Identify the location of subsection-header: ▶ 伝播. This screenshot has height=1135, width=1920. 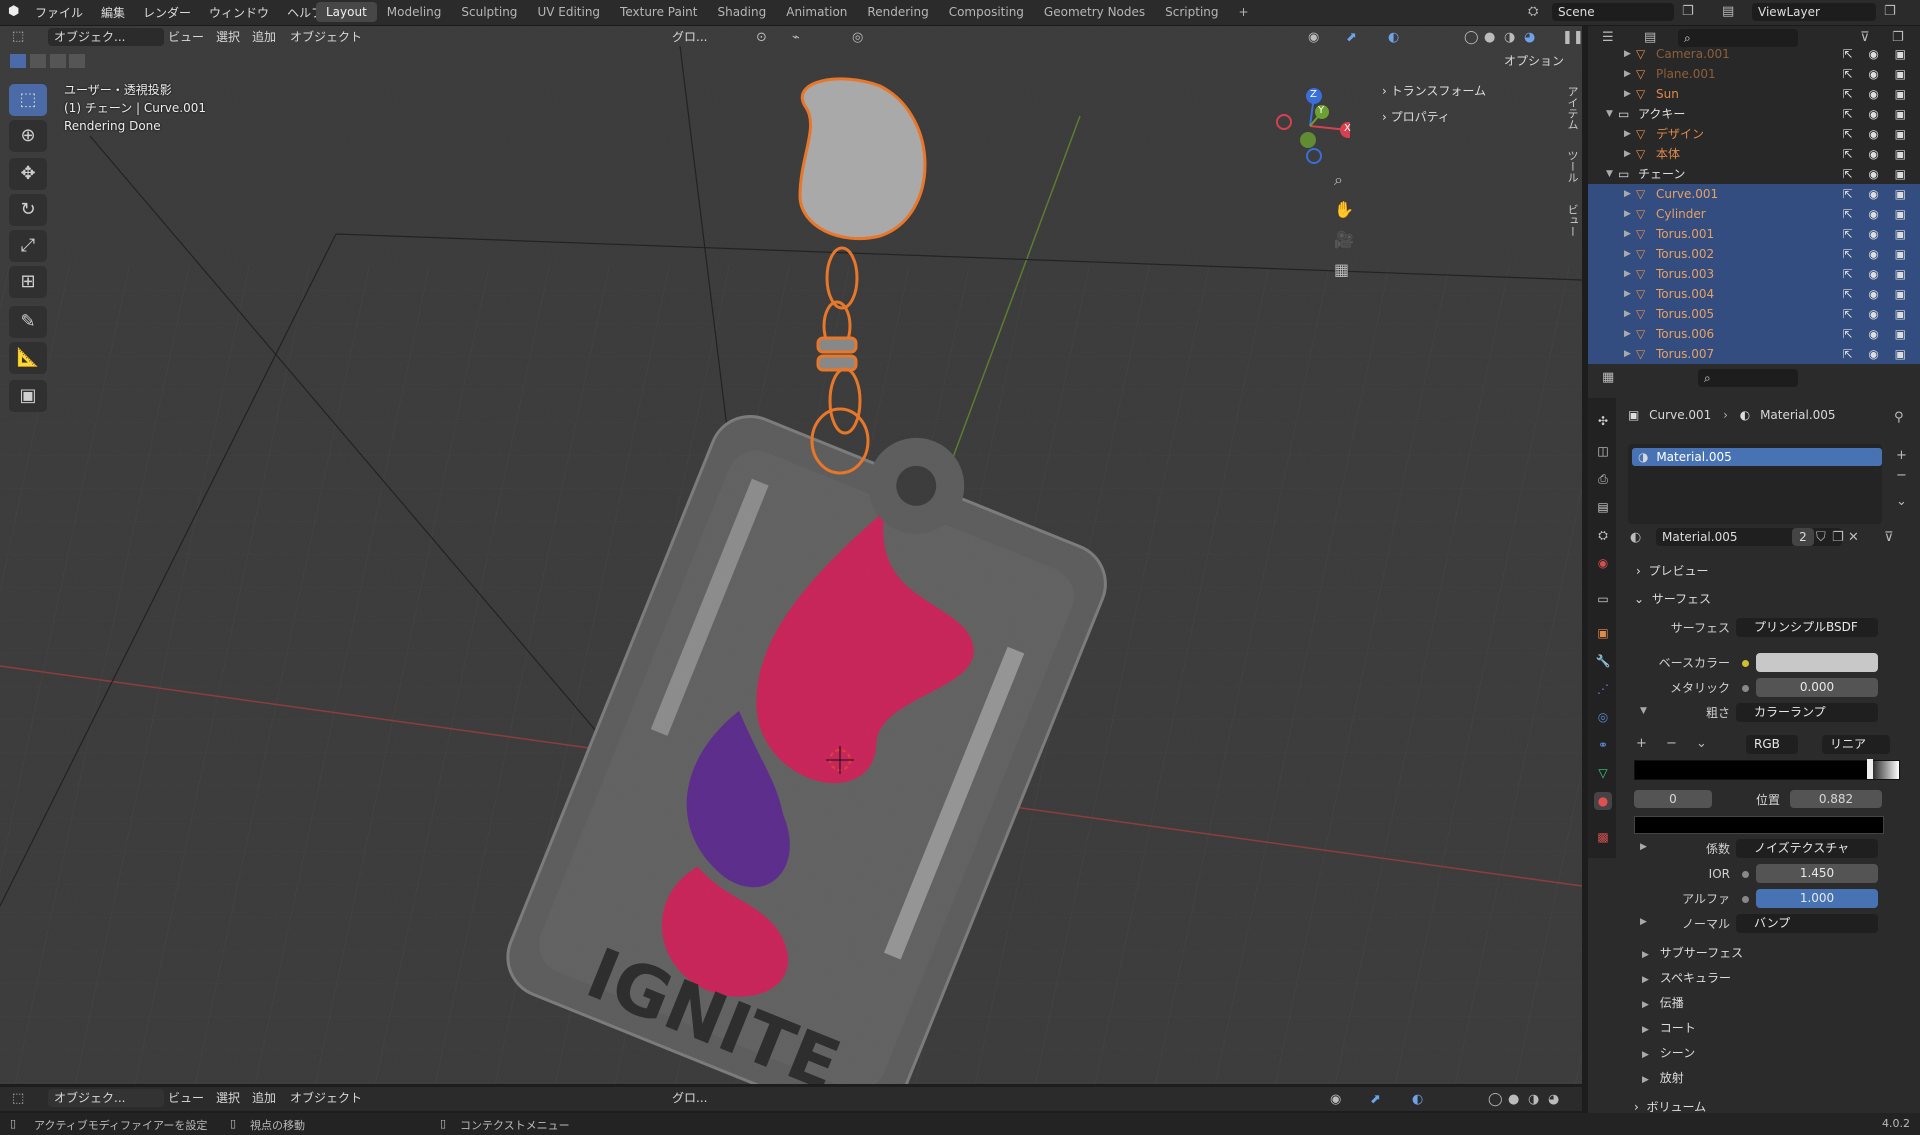
(1663, 1002).